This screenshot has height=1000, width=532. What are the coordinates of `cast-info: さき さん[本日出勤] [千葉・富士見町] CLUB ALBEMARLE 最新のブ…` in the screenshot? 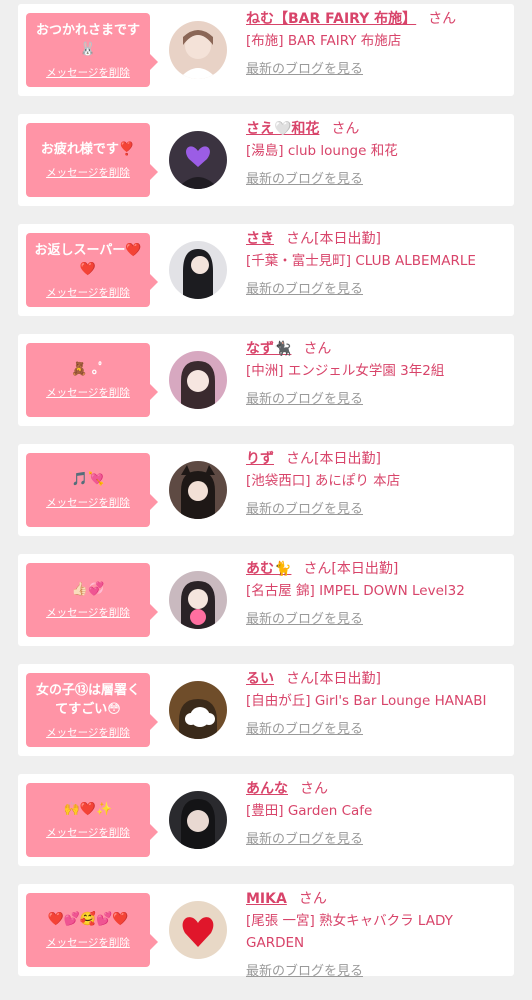 It's located at (378, 262).